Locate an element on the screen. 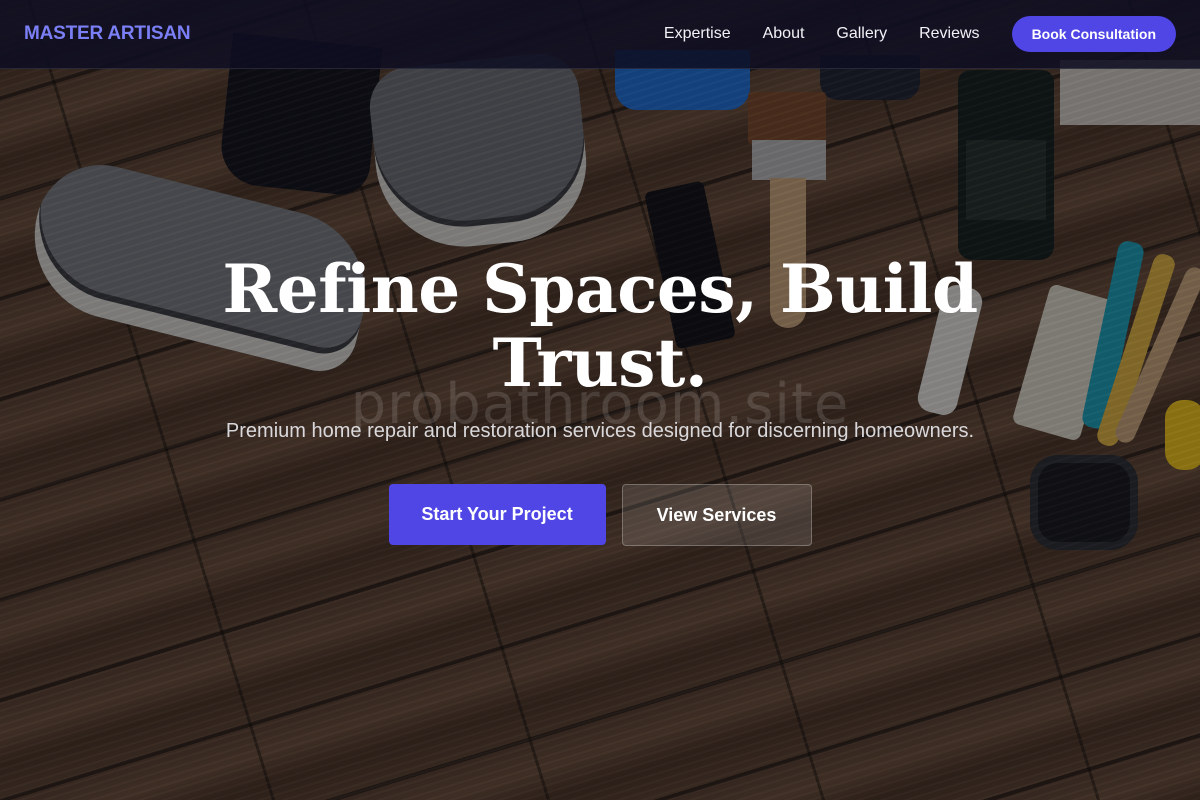 This screenshot has height=800, width=1200. nav-link-about: About is located at coordinates (784, 34).